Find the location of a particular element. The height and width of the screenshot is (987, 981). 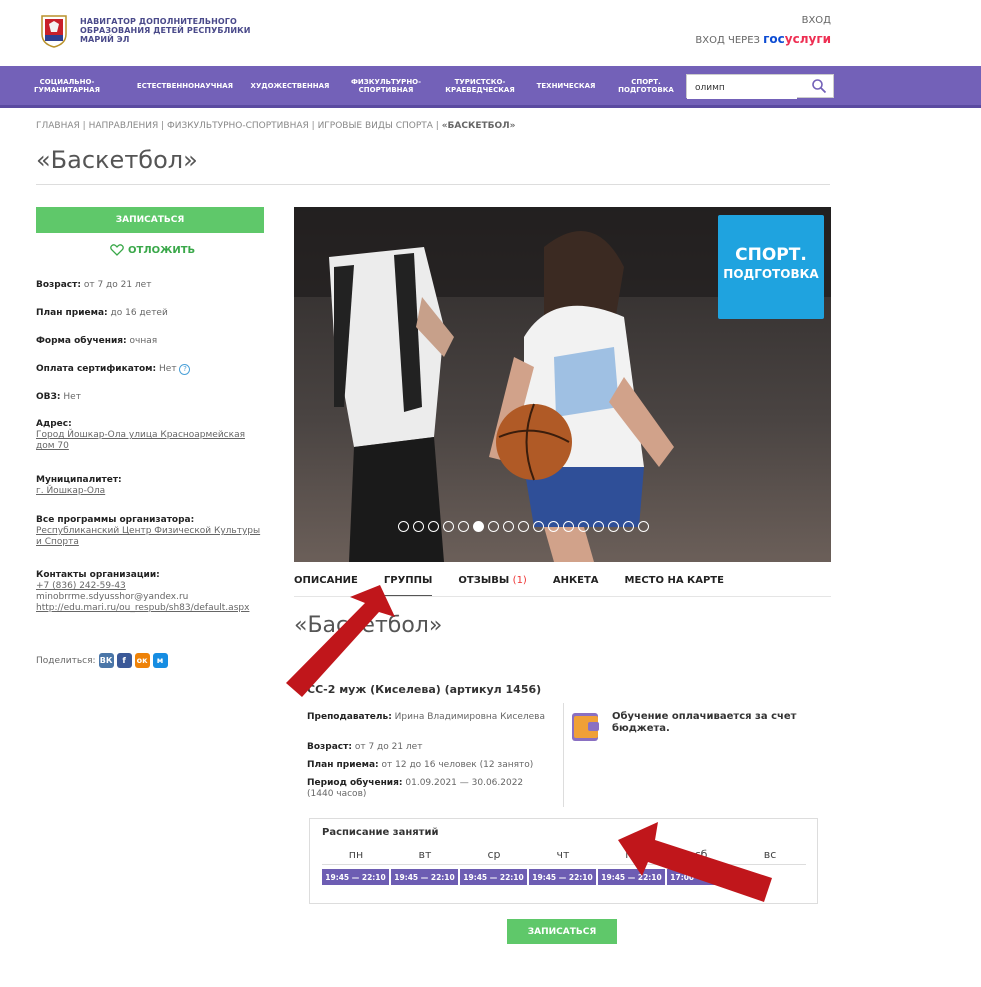

plan-info: План приема: до 16 детей is located at coordinates (151, 313).